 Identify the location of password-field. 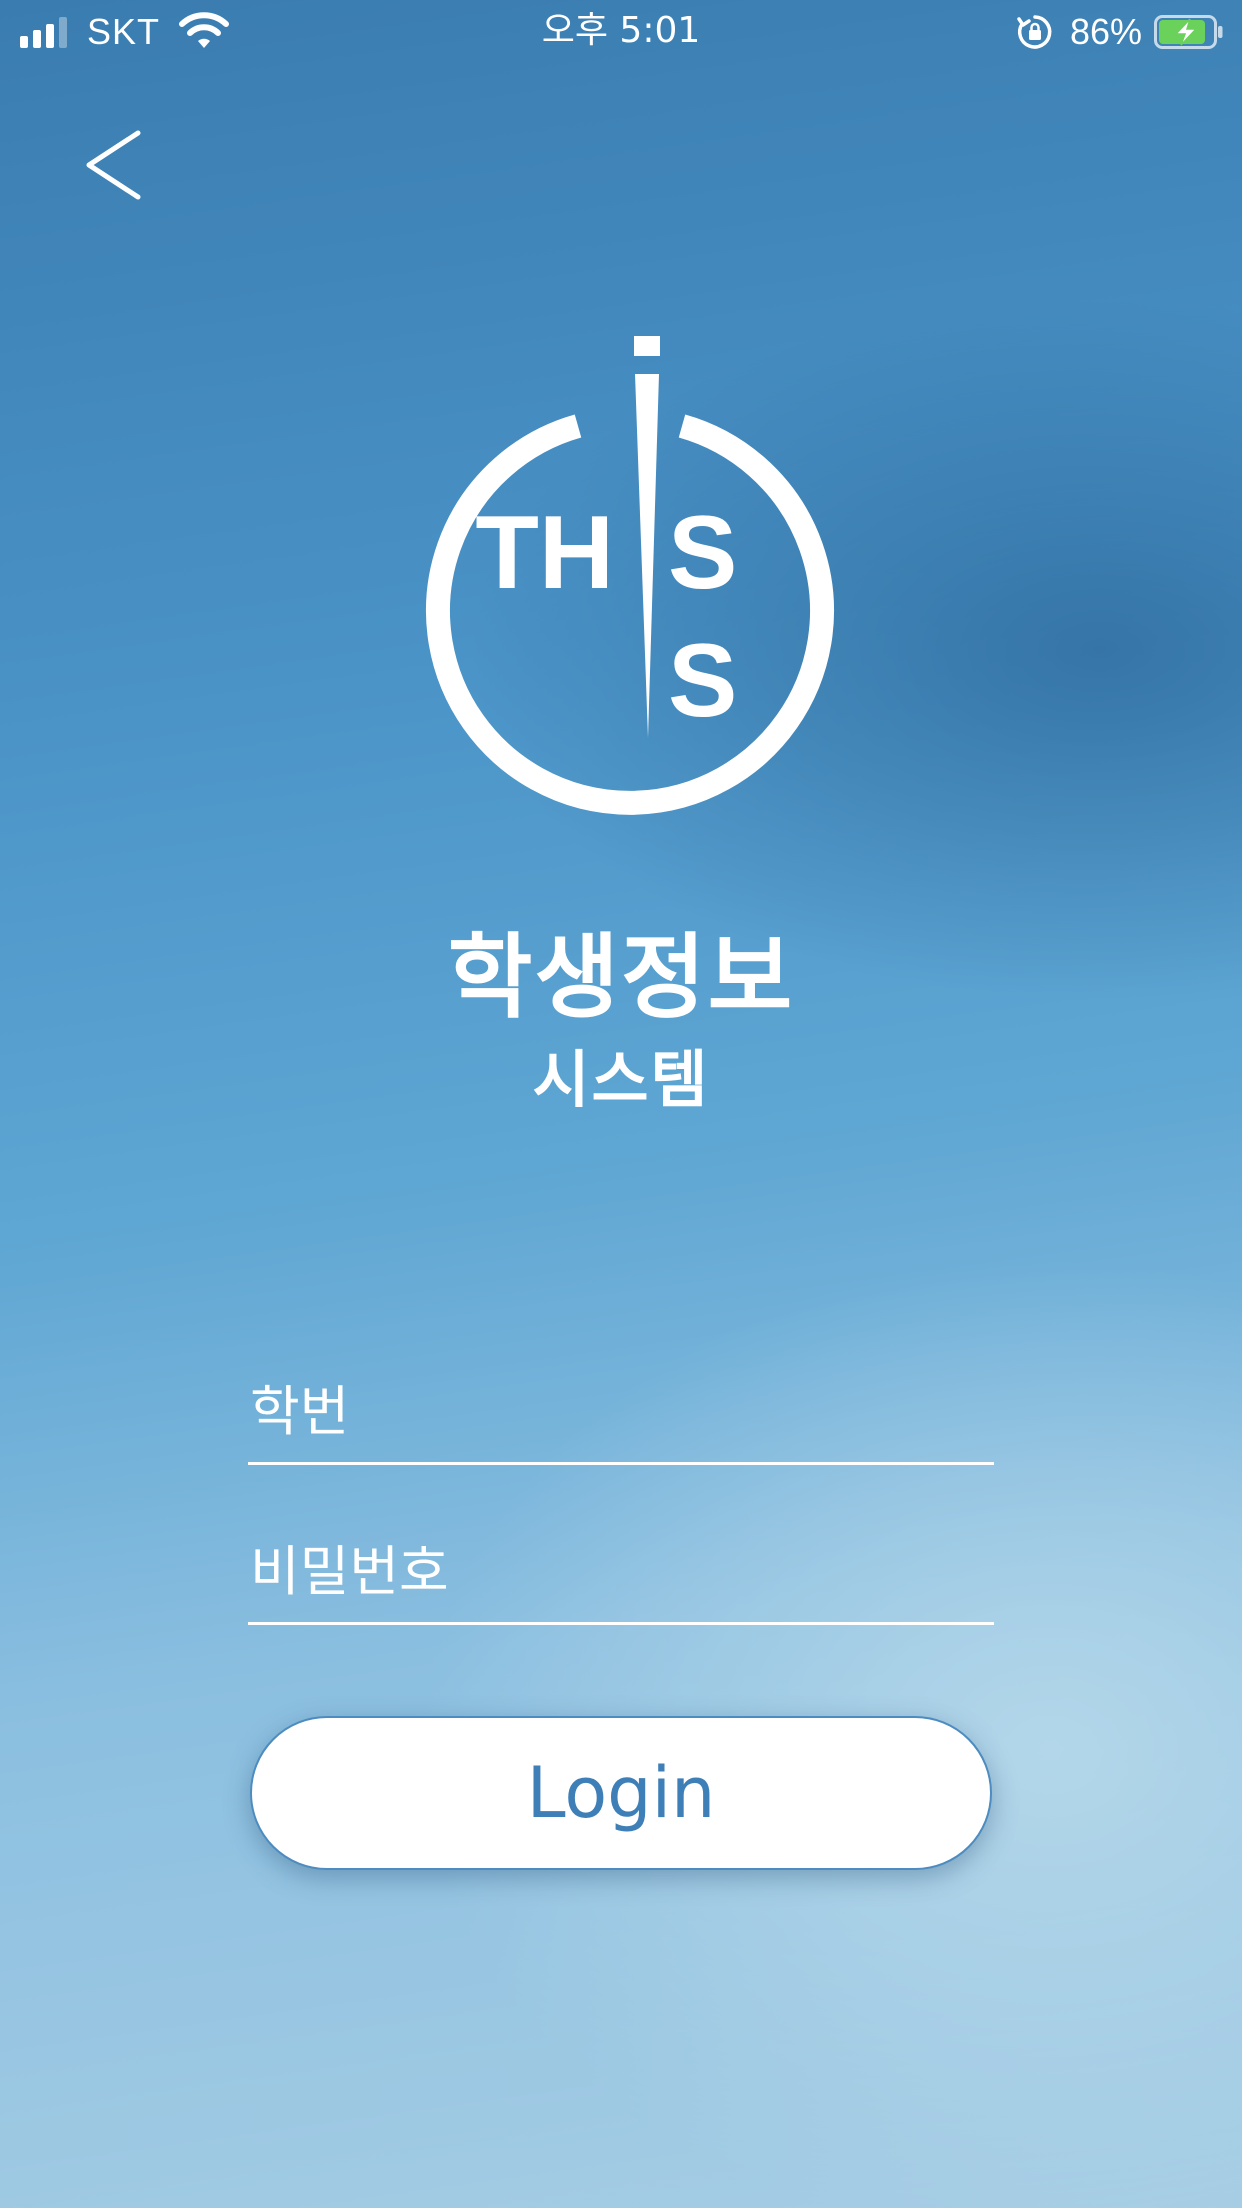
(621, 1575).